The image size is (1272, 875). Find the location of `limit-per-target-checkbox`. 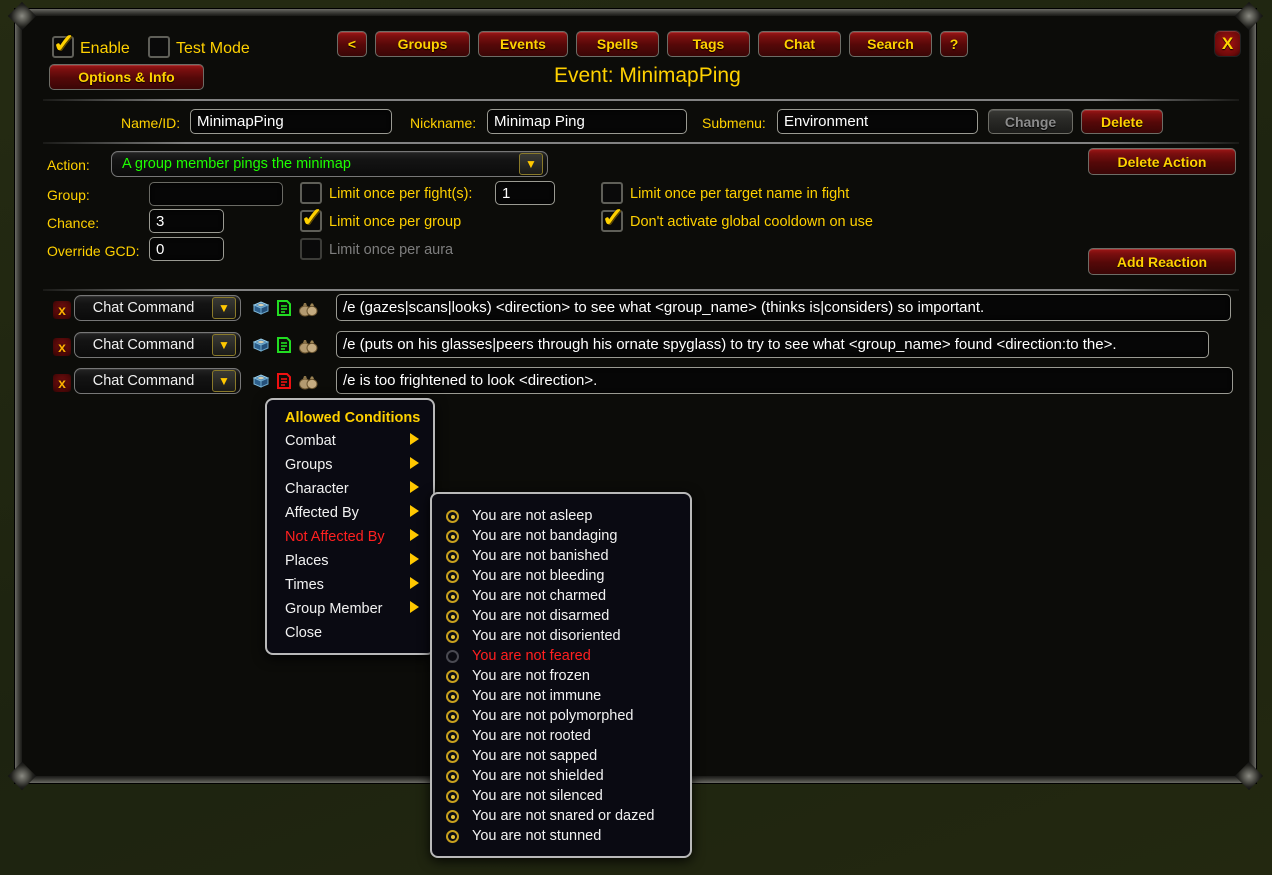

limit-per-target-checkbox is located at coordinates (612, 193).